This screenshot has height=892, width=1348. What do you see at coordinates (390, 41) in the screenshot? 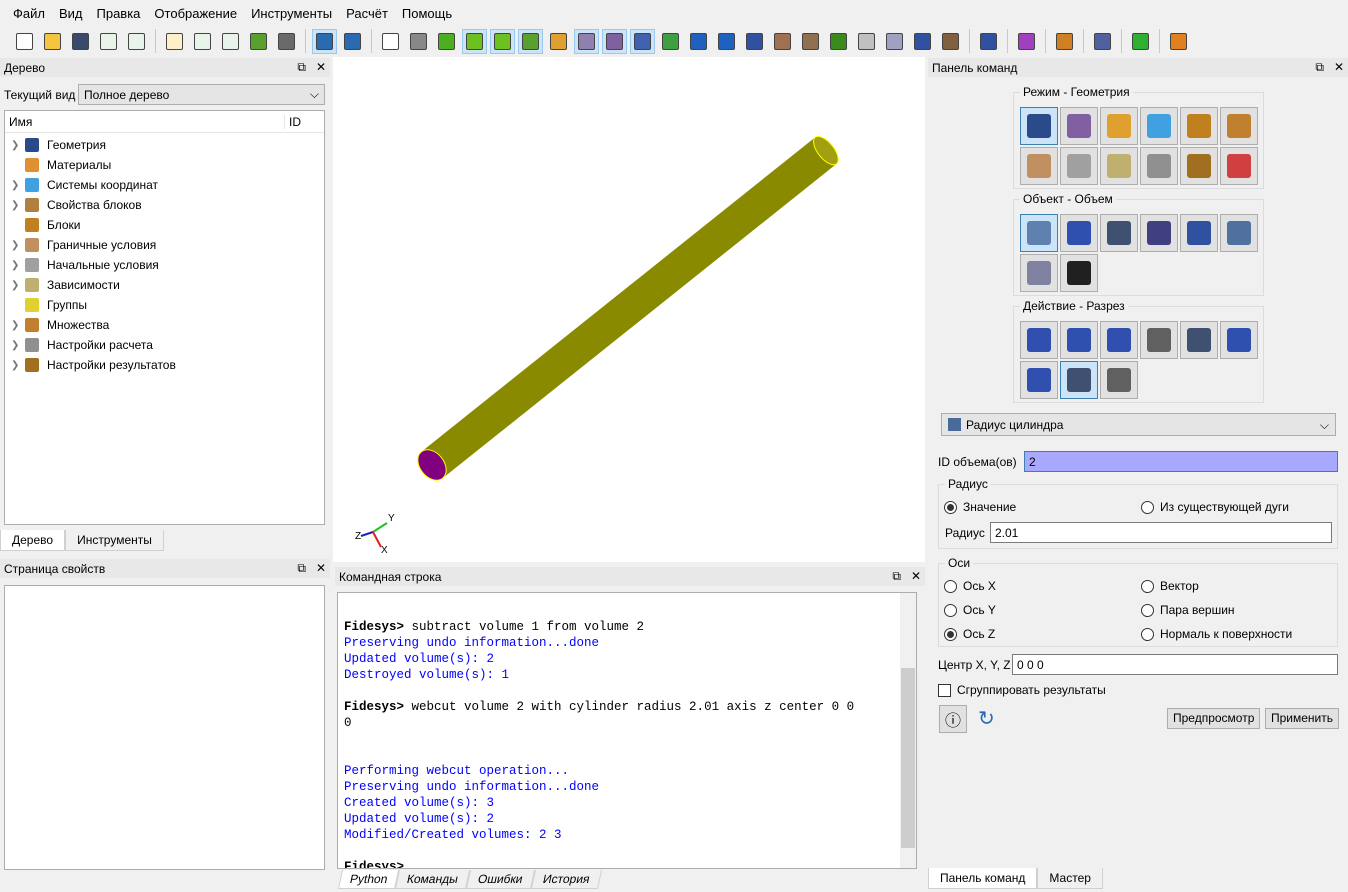
I see `wireframe-button` at bounding box center [390, 41].